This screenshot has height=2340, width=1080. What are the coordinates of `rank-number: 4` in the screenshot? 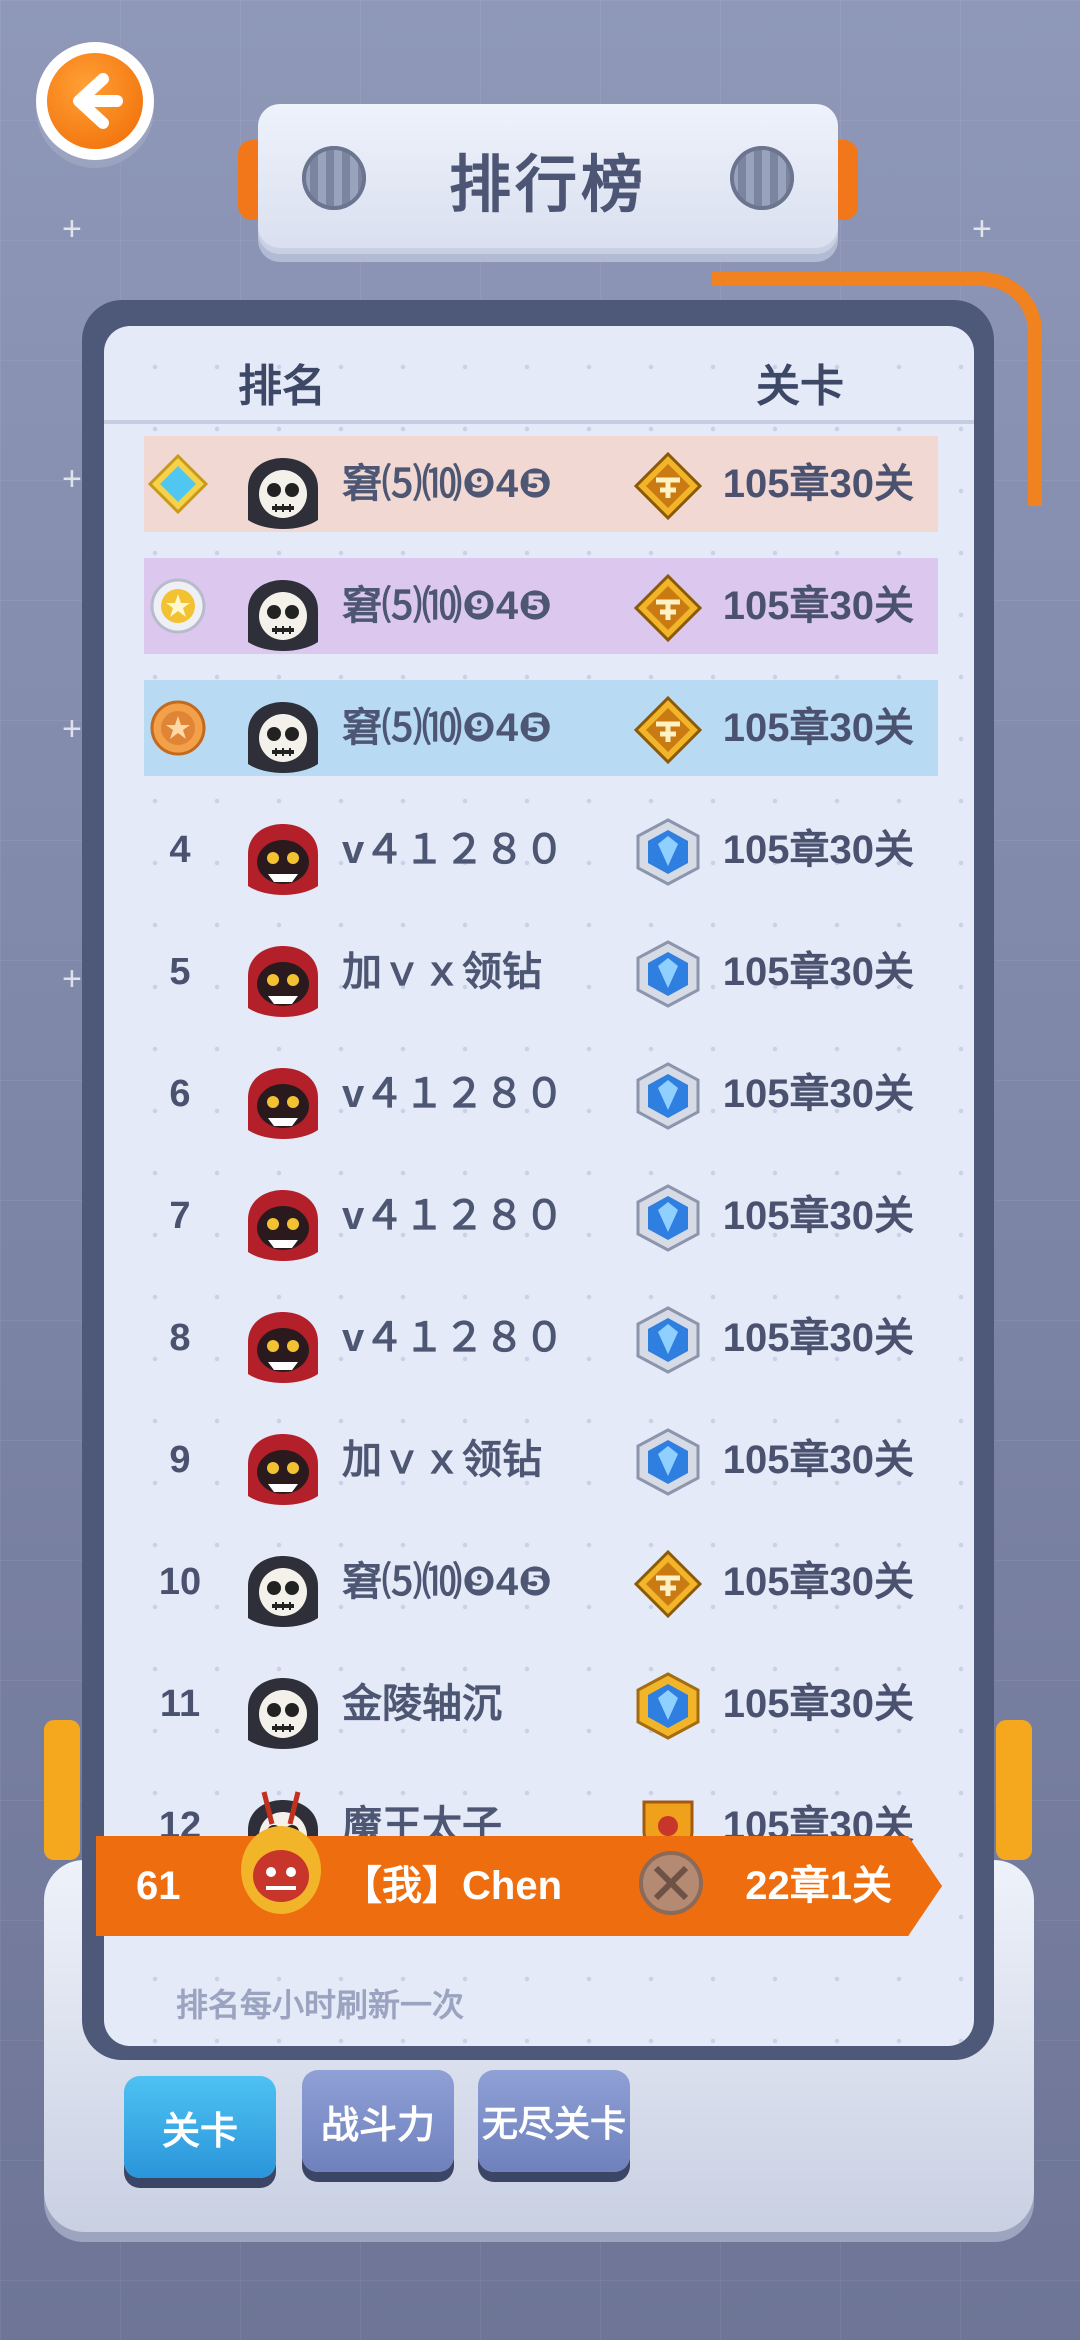 It's located at (180, 850).